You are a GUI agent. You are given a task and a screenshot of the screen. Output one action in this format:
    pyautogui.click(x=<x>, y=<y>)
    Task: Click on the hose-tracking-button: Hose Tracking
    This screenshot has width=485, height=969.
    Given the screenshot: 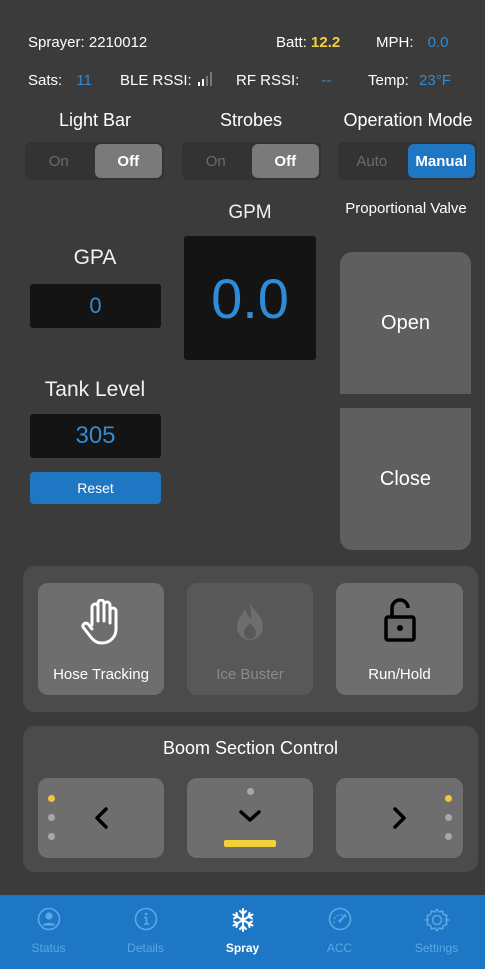 What is the action you would take?
    pyautogui.click(x=101, y=639)
    